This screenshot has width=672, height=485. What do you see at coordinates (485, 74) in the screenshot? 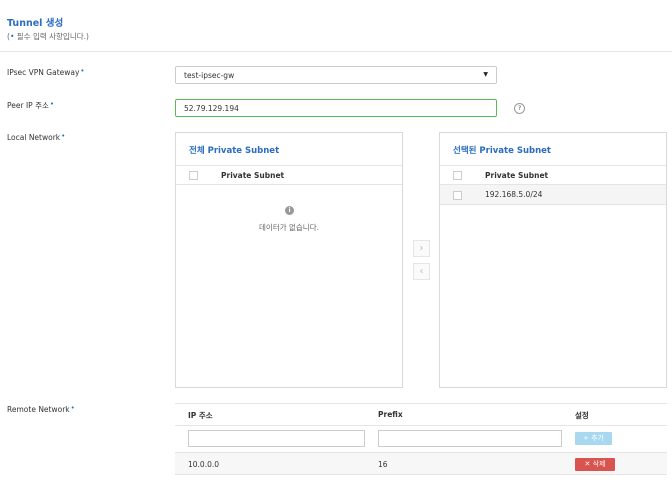
I see `caret-down-icon: ▼` at bounding box center [485, 74].